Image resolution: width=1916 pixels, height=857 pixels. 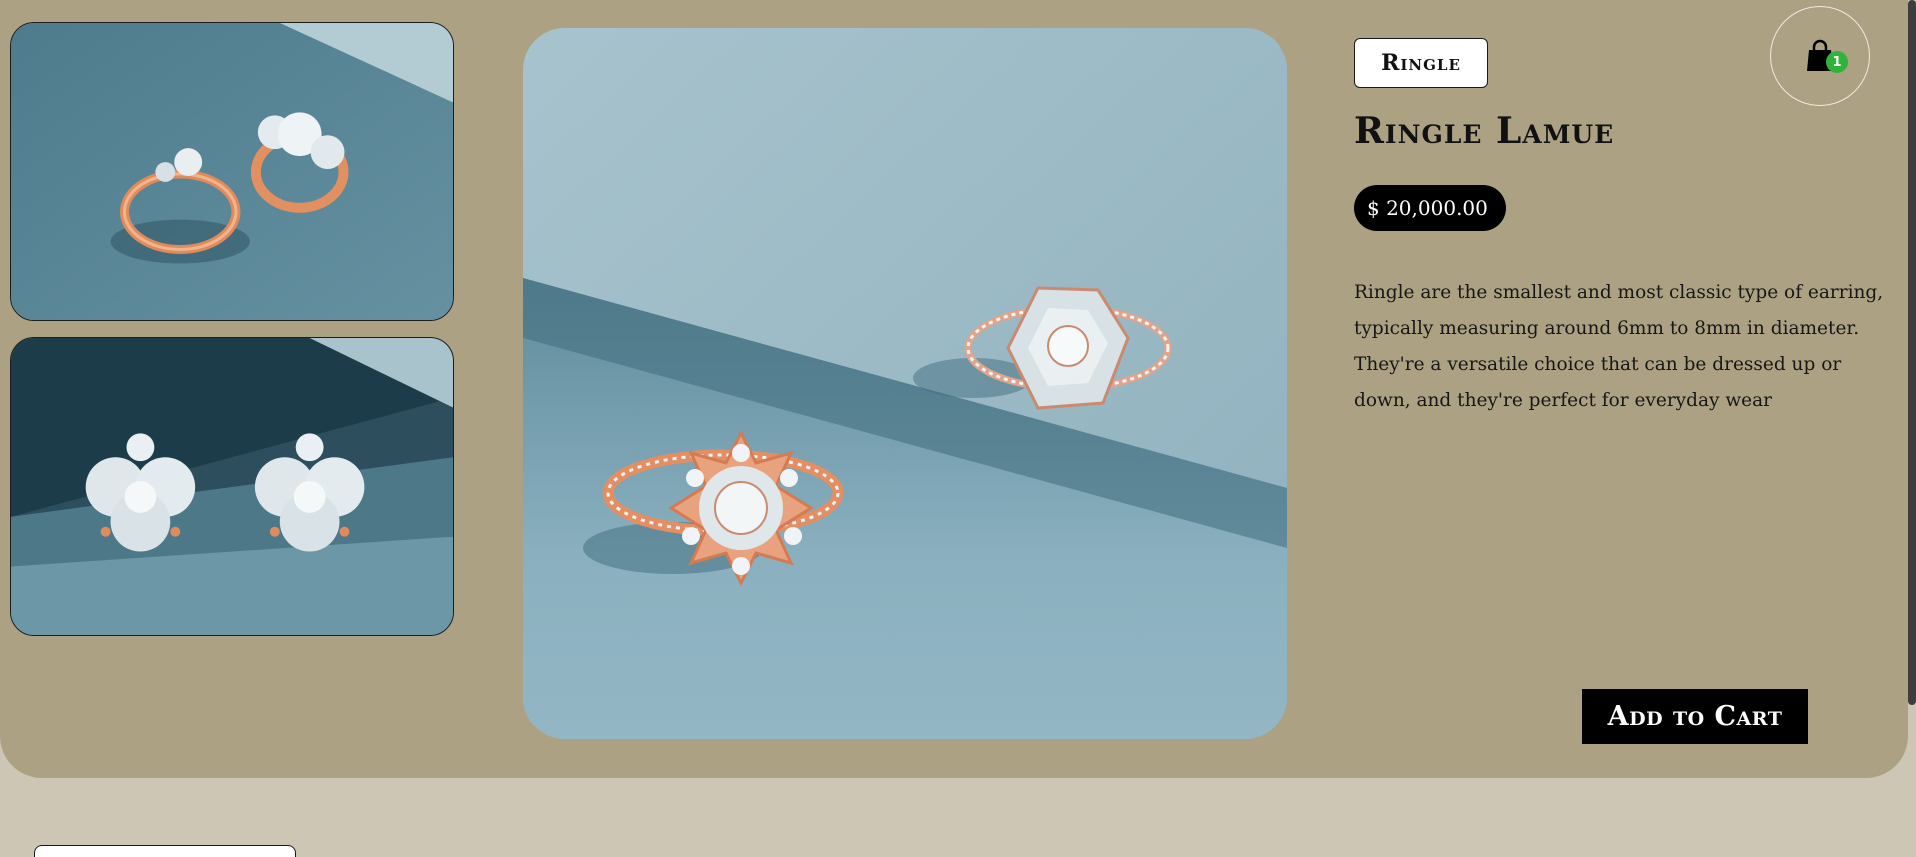 What do you see at coordinates (1421, 63) in the screenshot?
I see `category-tag: Ringle` at bounding box center [1421, 63].